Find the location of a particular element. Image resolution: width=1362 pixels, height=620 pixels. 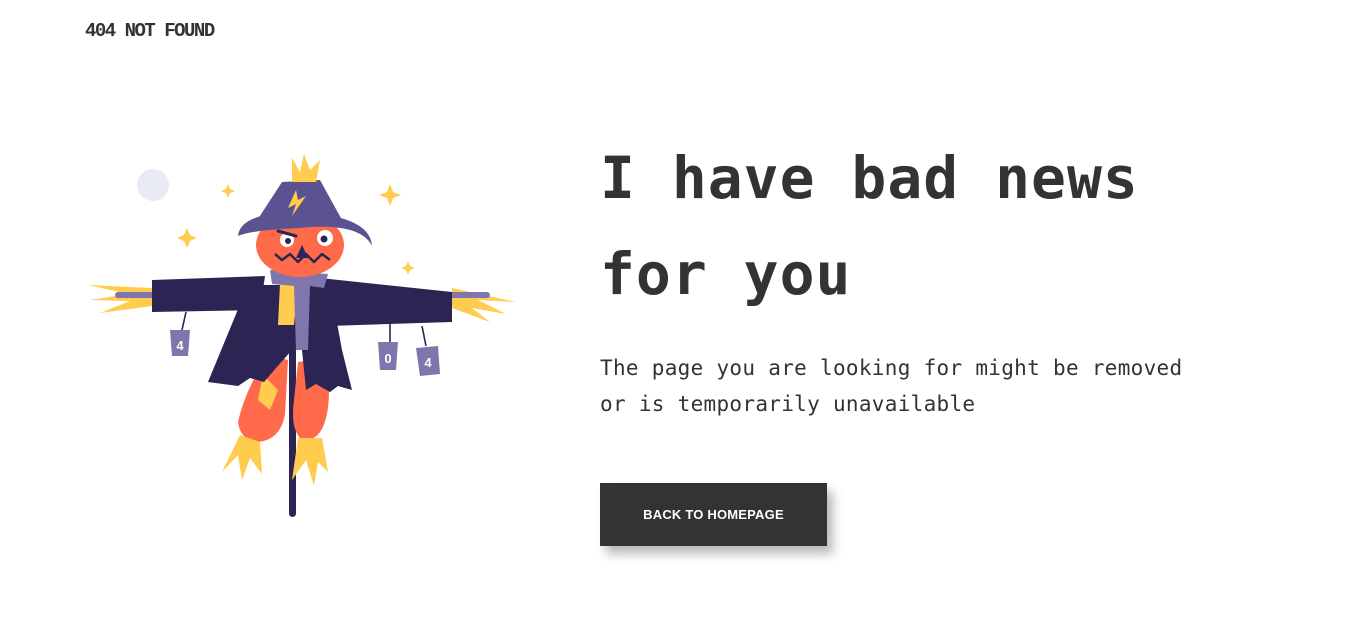

straw-foot-left is located at coordinates (242, 457).